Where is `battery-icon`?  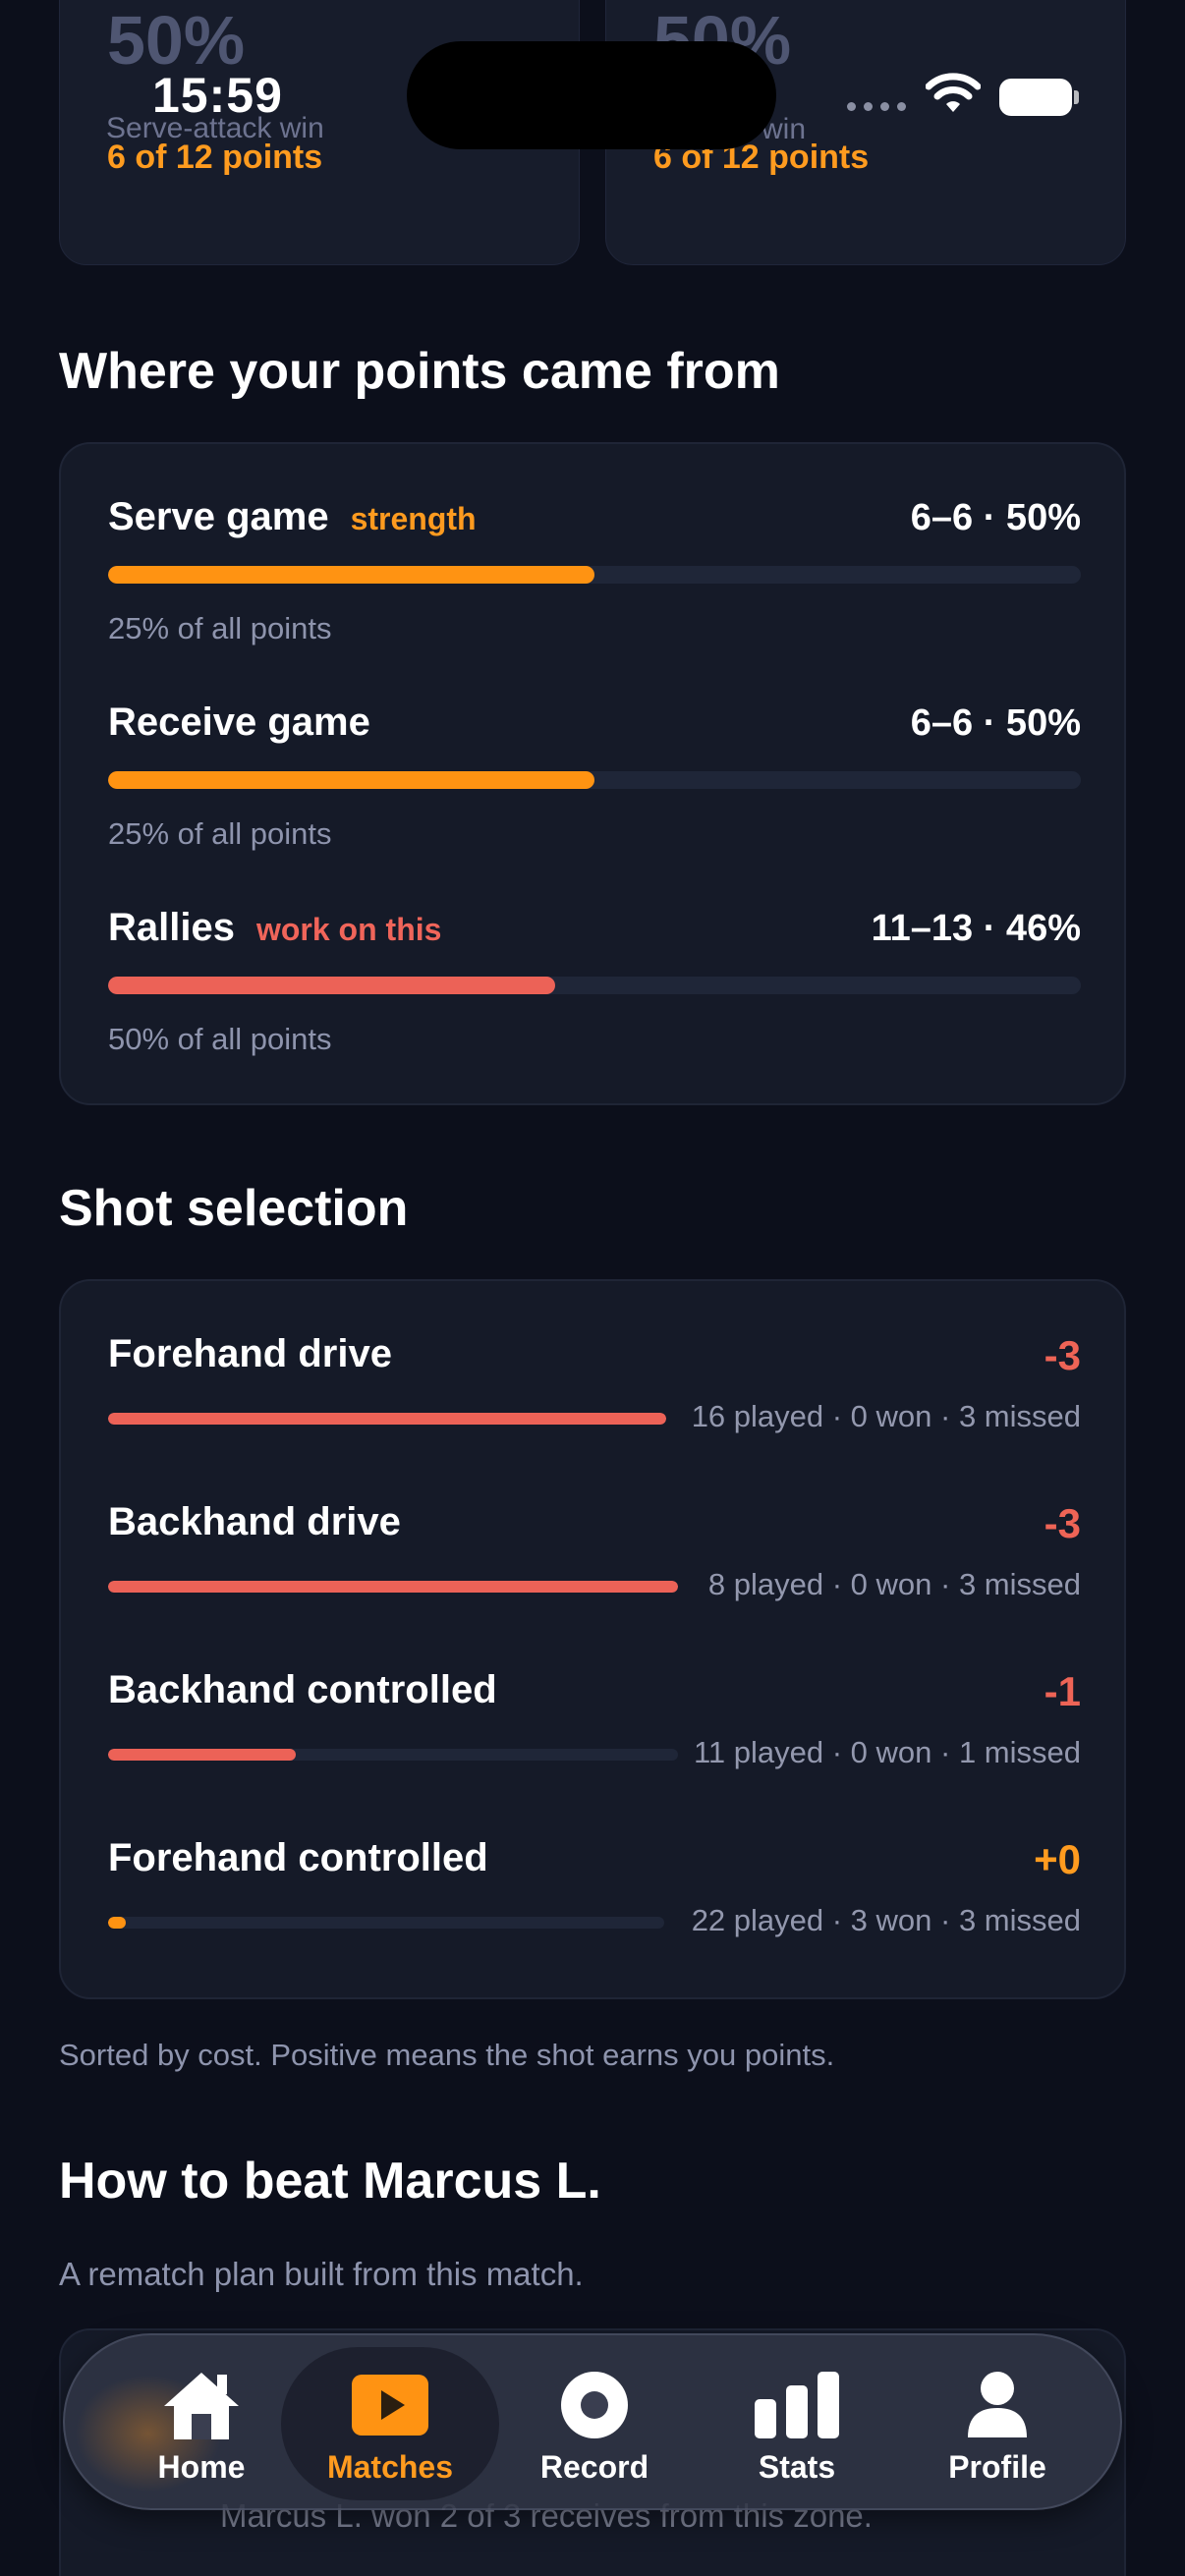 battery-icon is located at coordinates (1039, 97).